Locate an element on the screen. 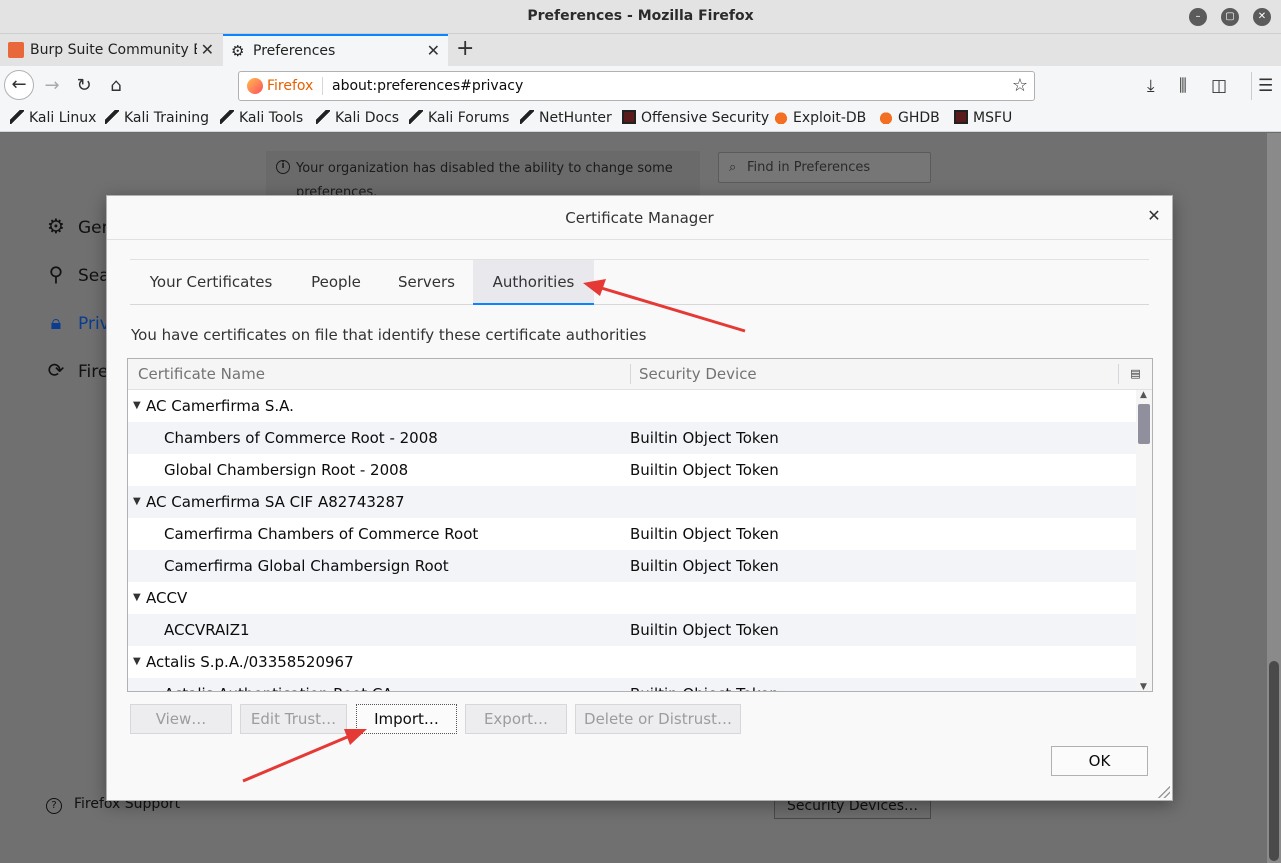  tree-scrollbar: ▲ ▼ is located at coordinates (1144, 540).